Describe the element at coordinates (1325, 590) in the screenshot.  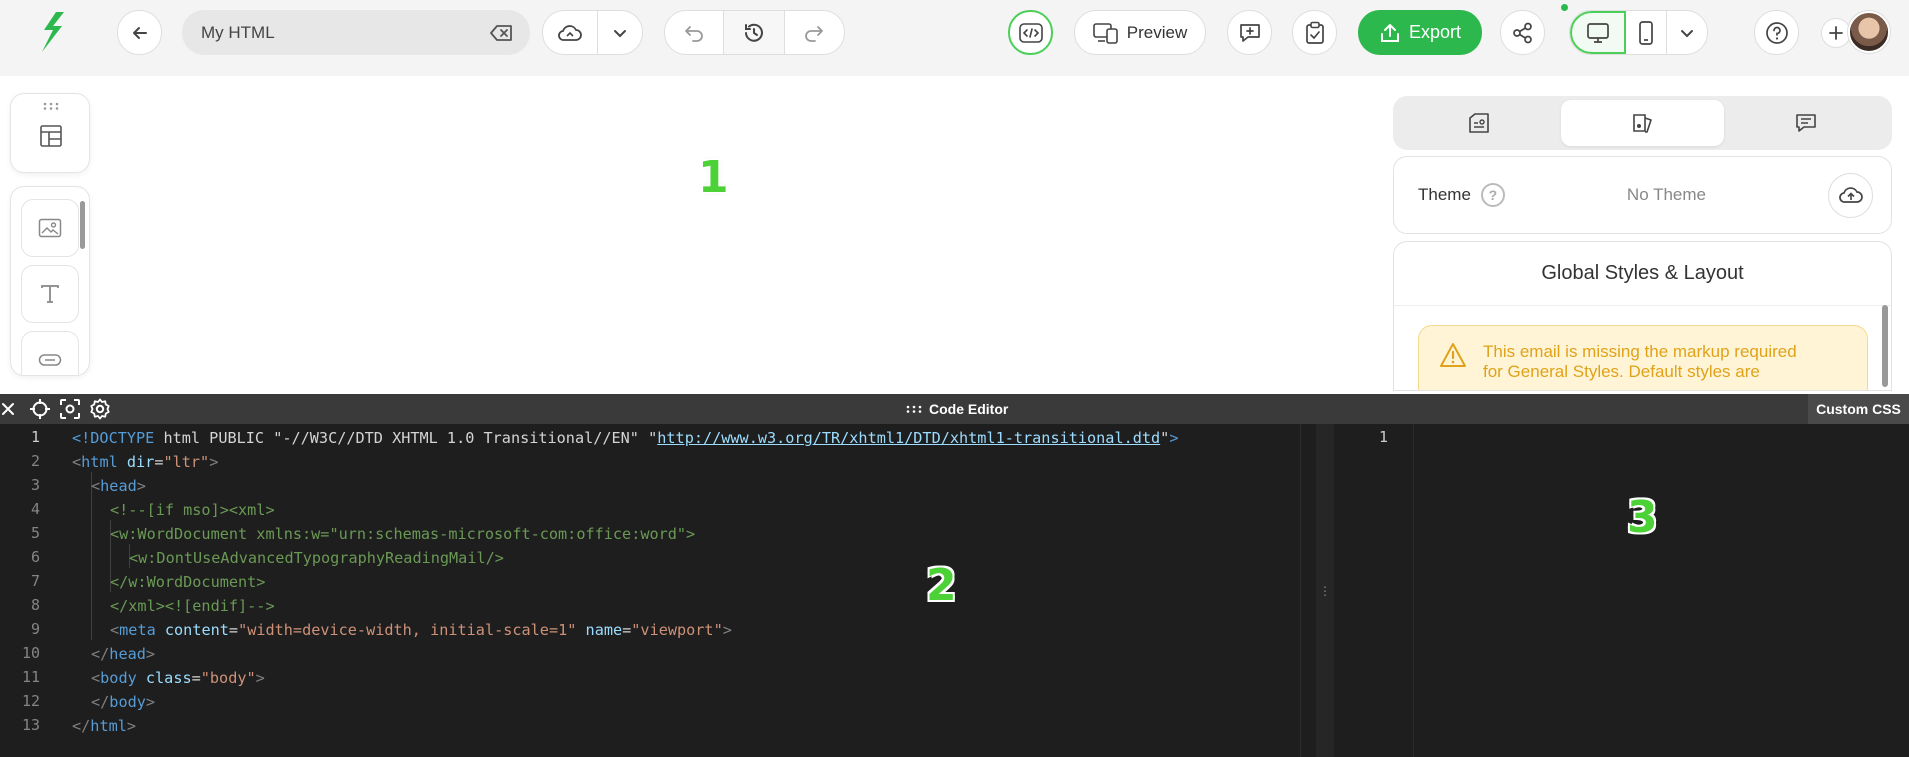
I see `pane-splitter: ⋮` at that location.